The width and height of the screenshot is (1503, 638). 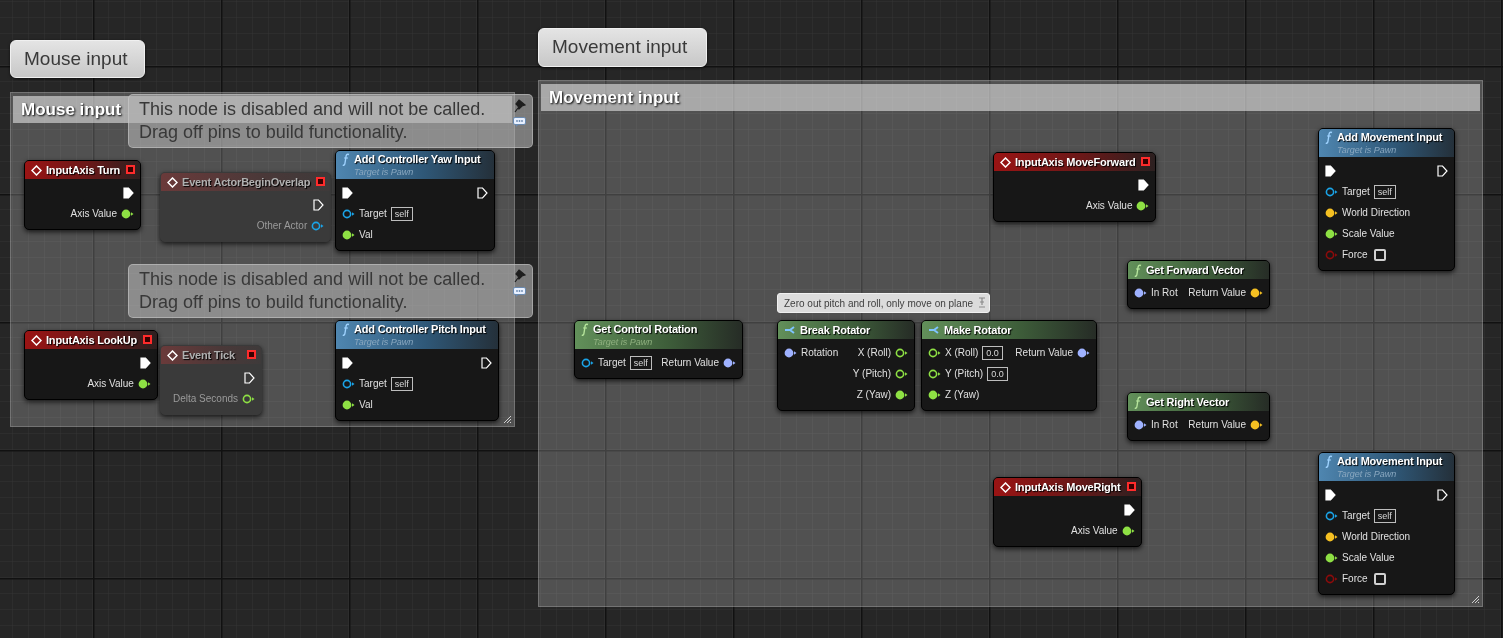 What do you see at coordinates (1198, 416) in the screenshot?
I see `blueprint-node: Get Right Vector In Rot Return Value` at bounding box center [1198, 416].